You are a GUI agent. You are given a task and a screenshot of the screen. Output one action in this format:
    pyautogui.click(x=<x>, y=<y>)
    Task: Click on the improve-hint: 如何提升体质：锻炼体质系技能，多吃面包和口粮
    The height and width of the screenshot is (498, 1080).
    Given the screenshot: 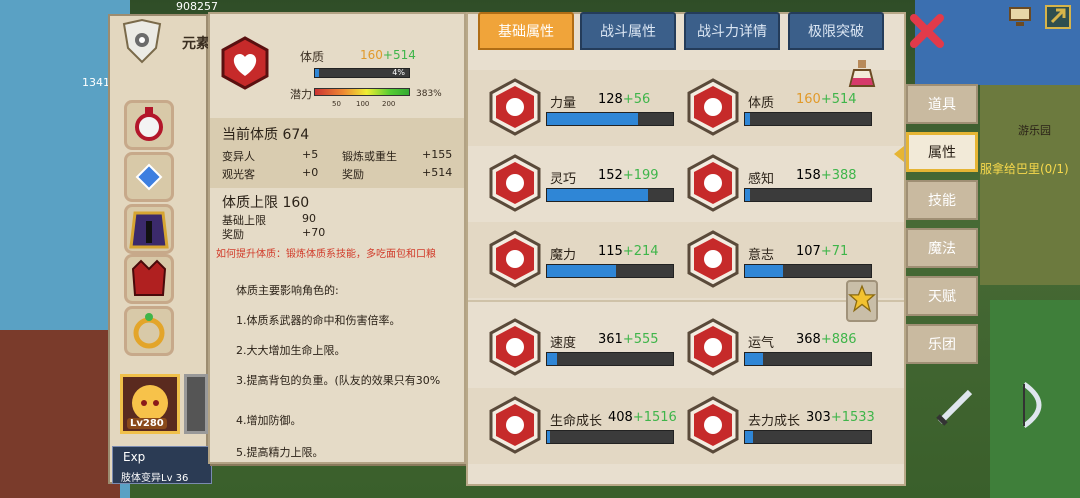 What is the action you would take?
    pyautogui.click(x=326, y=254)
    